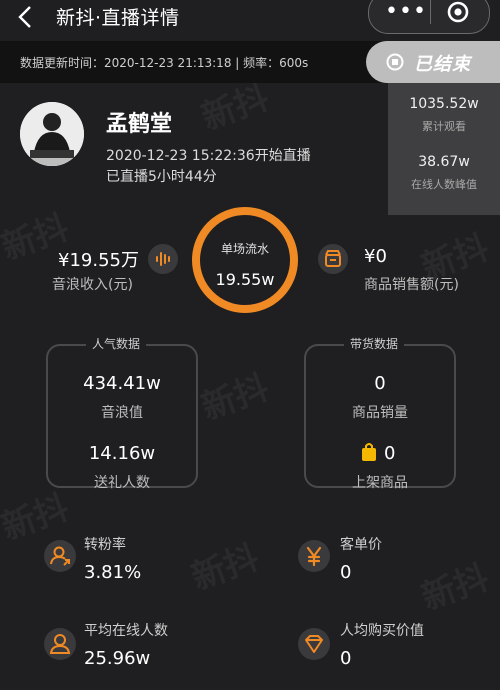 This screenshot has width=500, height=690. What do you see at coordinates (361, 545) in the screenshot?
I see `unit-price-label: 客单价` at bounding box center [361, 545].